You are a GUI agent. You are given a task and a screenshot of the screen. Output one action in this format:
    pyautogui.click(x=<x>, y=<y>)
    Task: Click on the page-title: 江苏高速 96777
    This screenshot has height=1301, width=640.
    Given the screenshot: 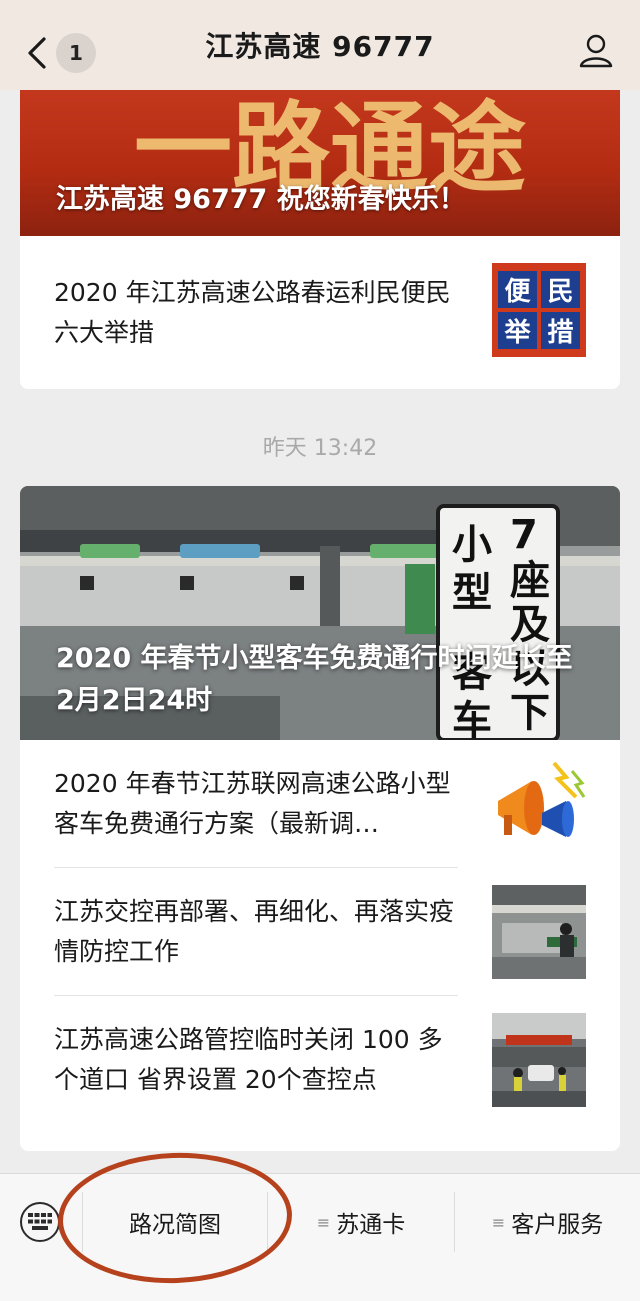 What is the action you would take?
    pyautogui.click(x=320, y=46)
    